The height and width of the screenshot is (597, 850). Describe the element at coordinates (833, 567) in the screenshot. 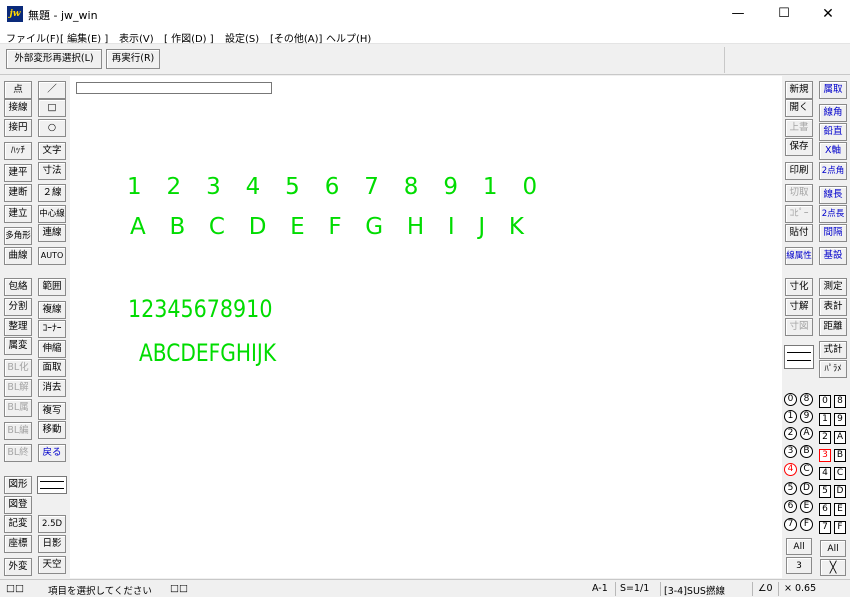

I see `layer-clear-button: ╳` at that location.